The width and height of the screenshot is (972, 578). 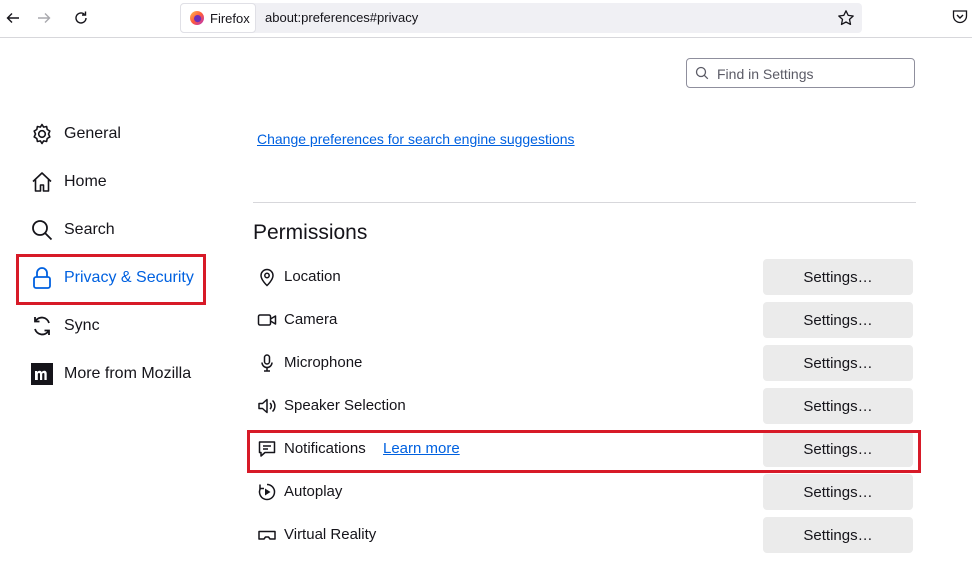 I want to click on identity-box: Firefox, so click(x=218, y=18).